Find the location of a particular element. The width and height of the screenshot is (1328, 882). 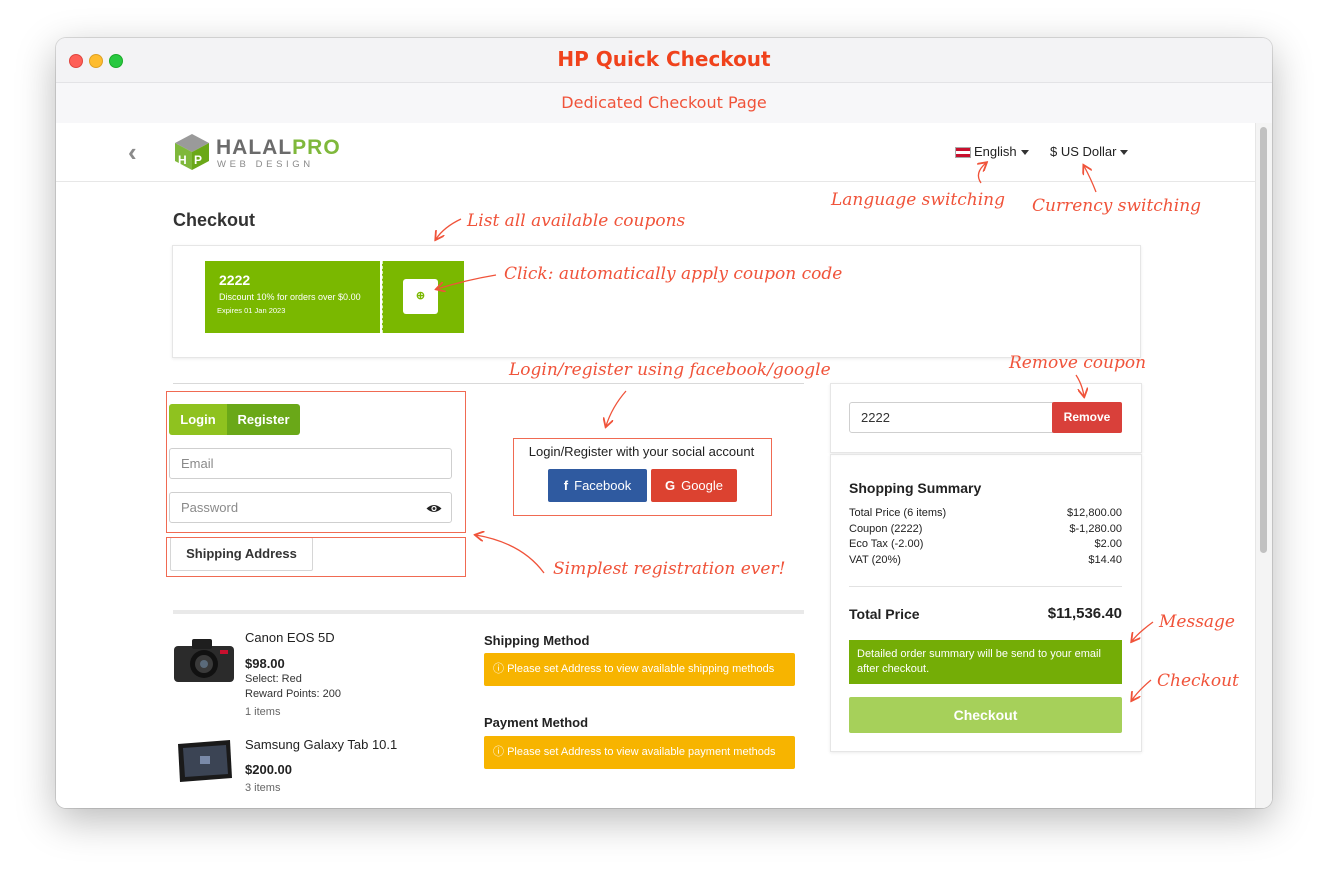

section-divider-thick is located at coordinates (488, 612).